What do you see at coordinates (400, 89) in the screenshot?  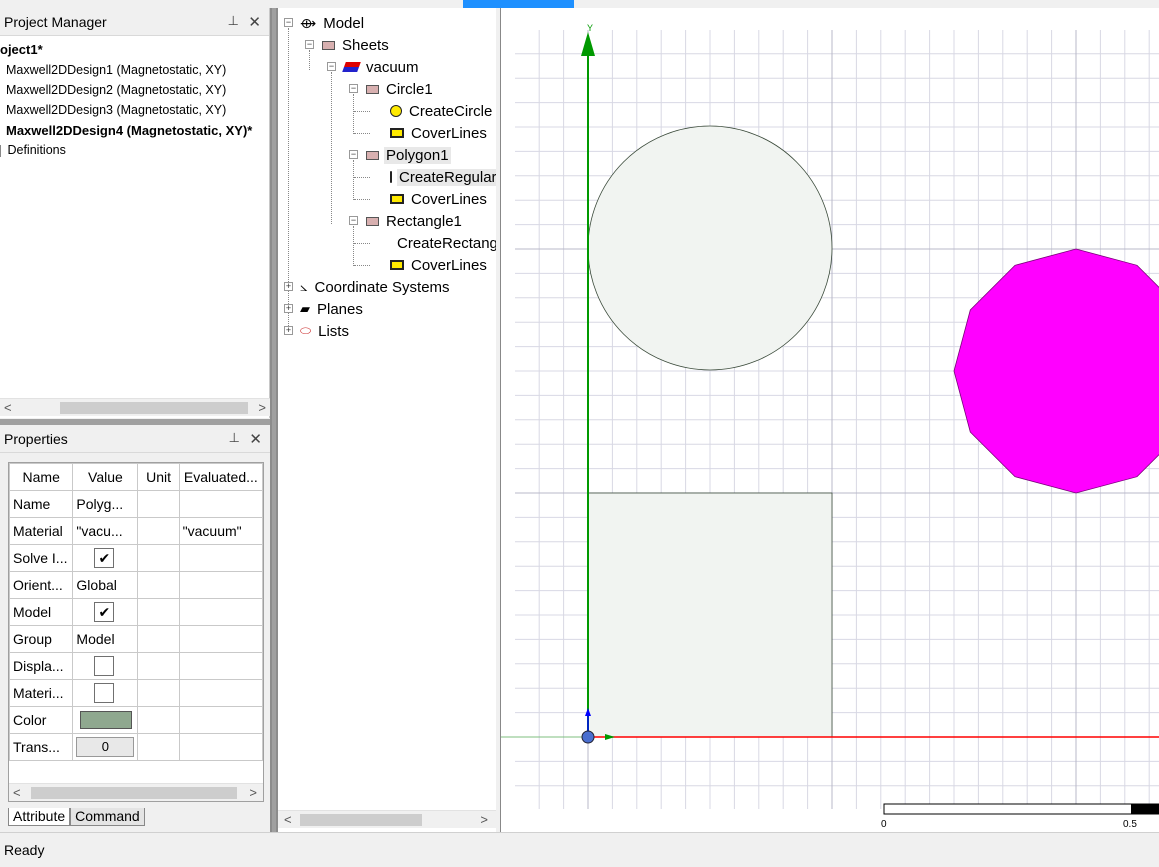 I see `tree-node-circle1: Circle1` at bounding box center [400, 89].